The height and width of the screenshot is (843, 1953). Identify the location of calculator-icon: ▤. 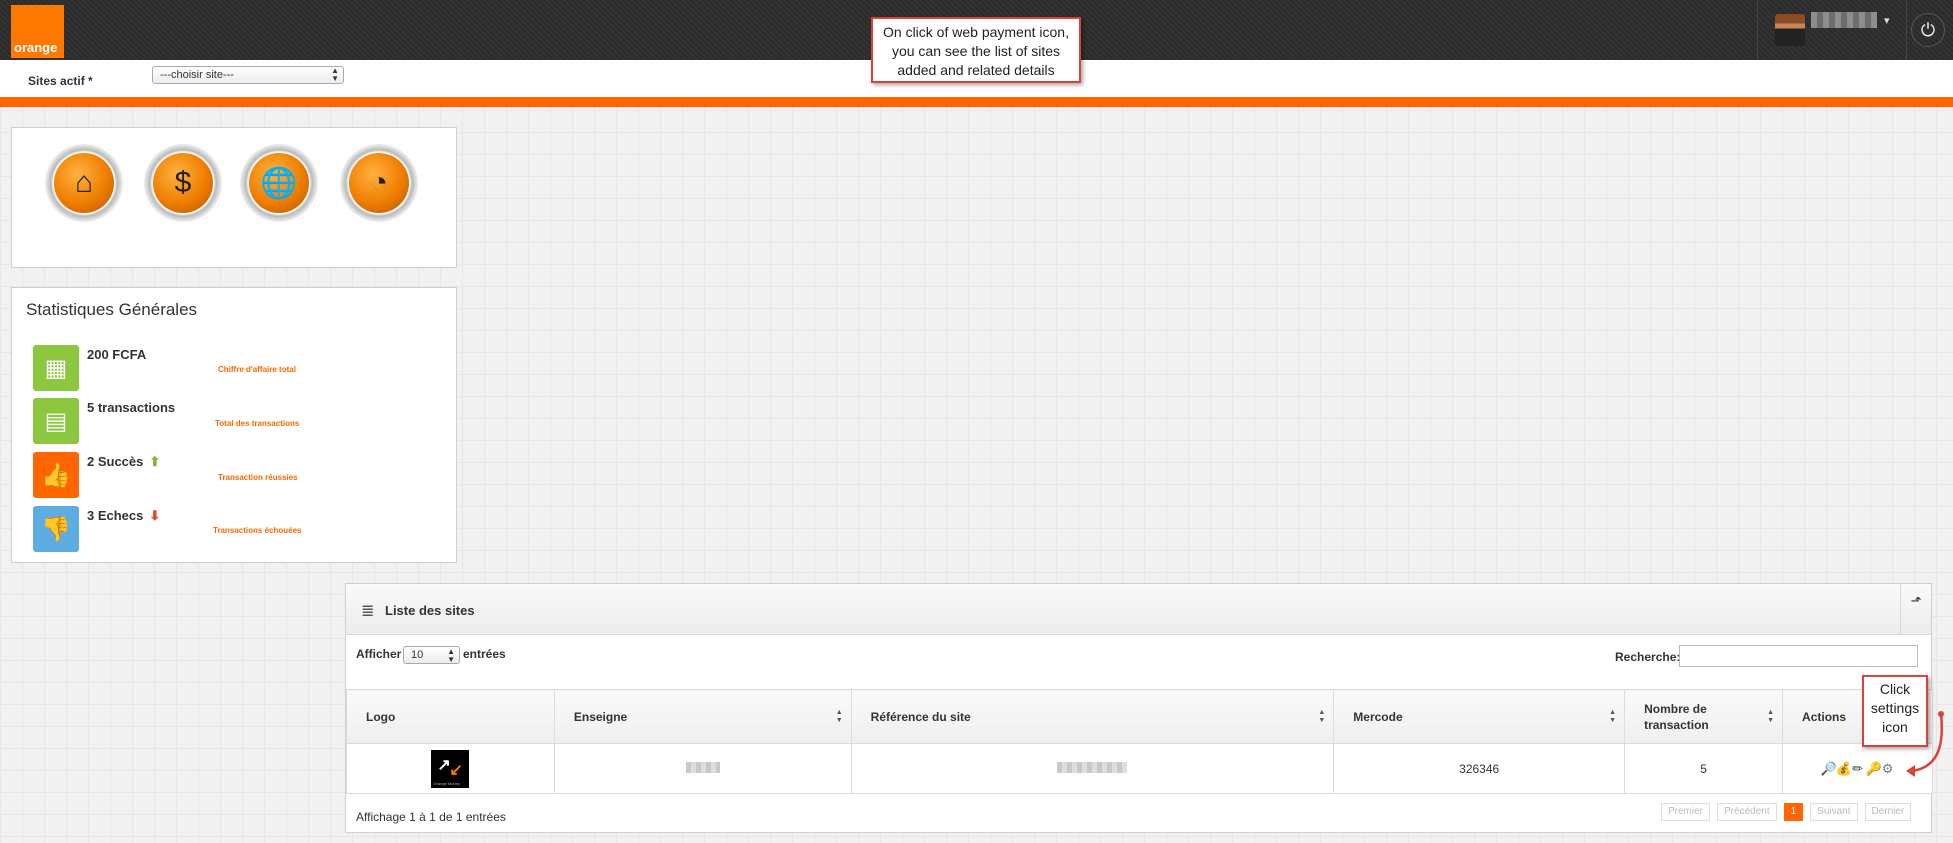
(56, 421).